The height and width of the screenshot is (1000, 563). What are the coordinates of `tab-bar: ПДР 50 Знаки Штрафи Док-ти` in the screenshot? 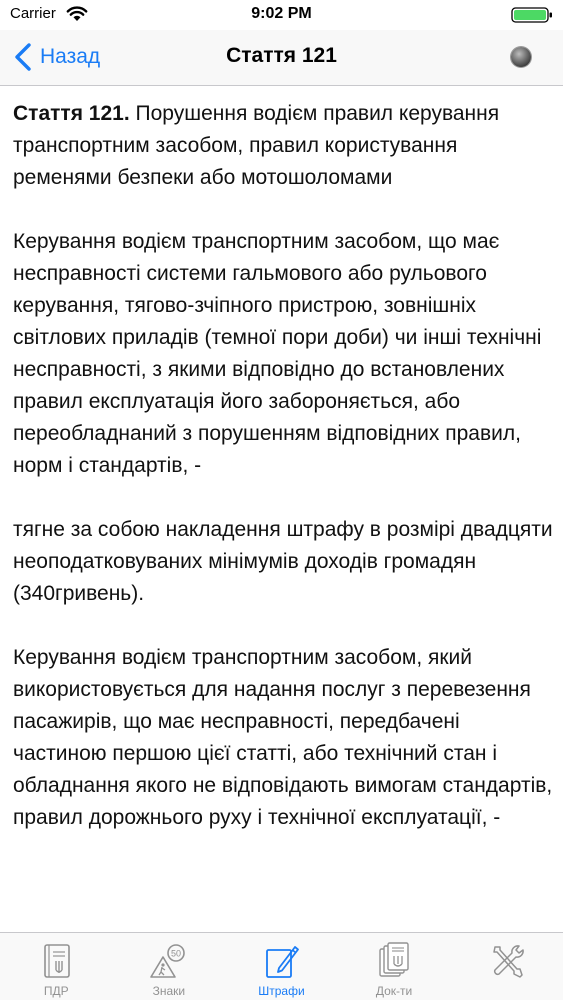 It's located at (281, 966).